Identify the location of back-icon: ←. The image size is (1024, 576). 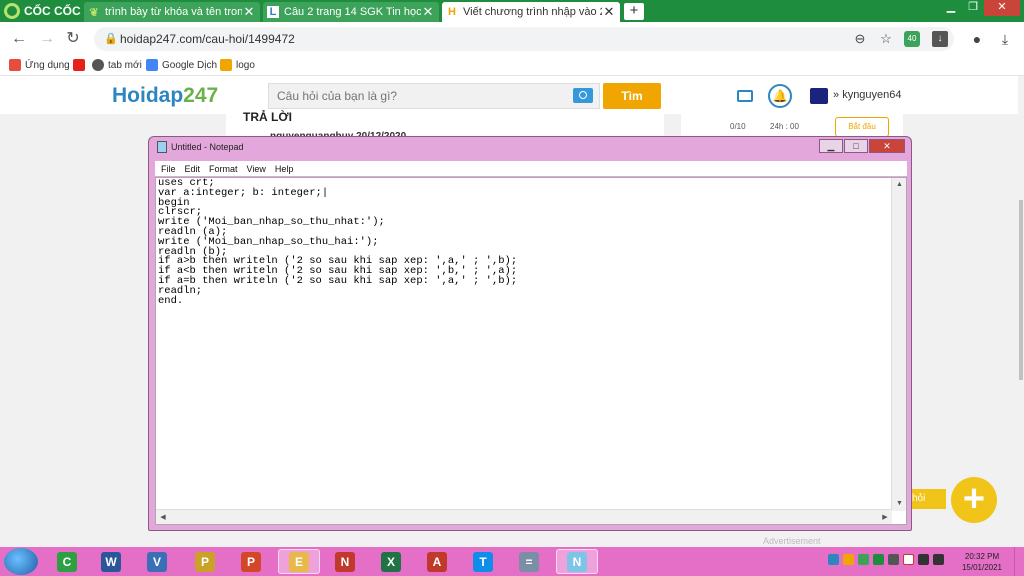
(19, 39).